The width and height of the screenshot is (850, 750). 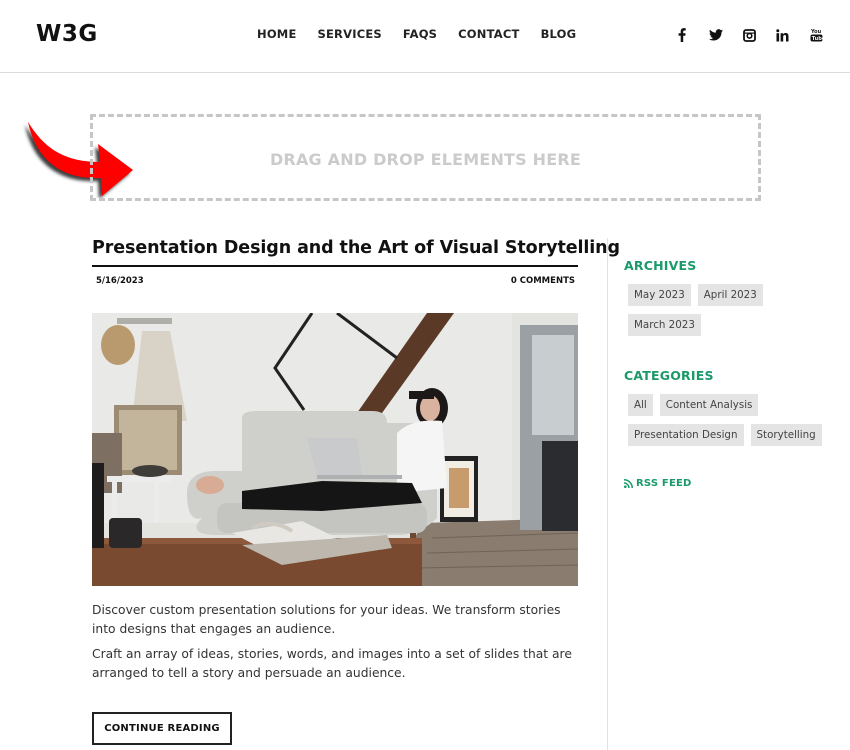 What do you see at coordinates (729, 483) in the screenshot?
I see `rss-feed-link: RSS FEED` at bounding box center [729, 483].